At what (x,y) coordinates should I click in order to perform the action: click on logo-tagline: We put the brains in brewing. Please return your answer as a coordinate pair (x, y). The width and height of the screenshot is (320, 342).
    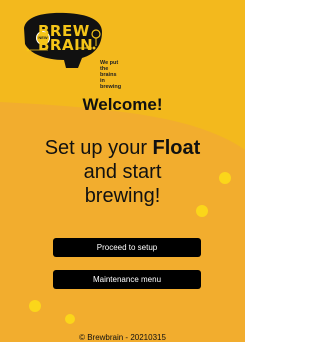
    Looking at the image, I should click on (113, 75).